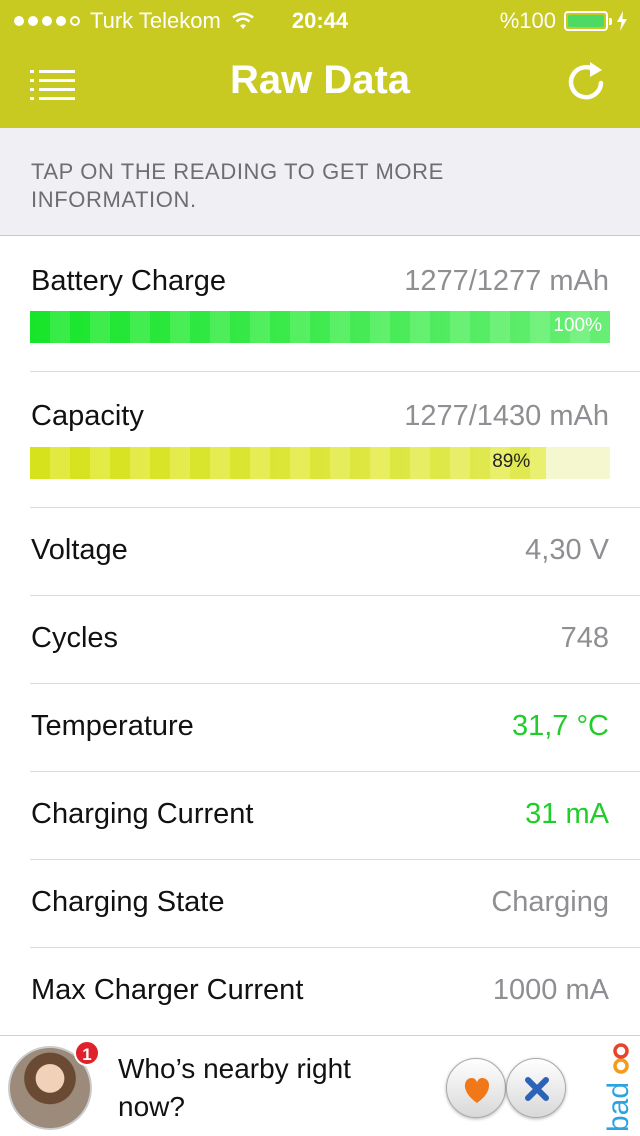  Describe the element at coordinates (320, 439) in the screenshot. I see `capacity-row: Capacity 1277/1430 mAh 89%` at that location.